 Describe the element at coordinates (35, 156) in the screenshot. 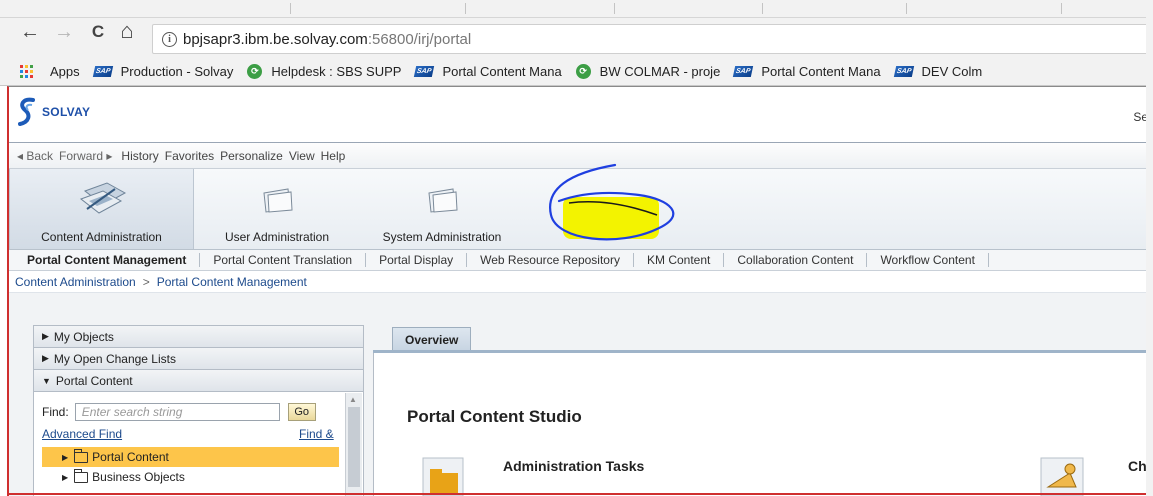

I see `back-link: ◂ Back` at that location.